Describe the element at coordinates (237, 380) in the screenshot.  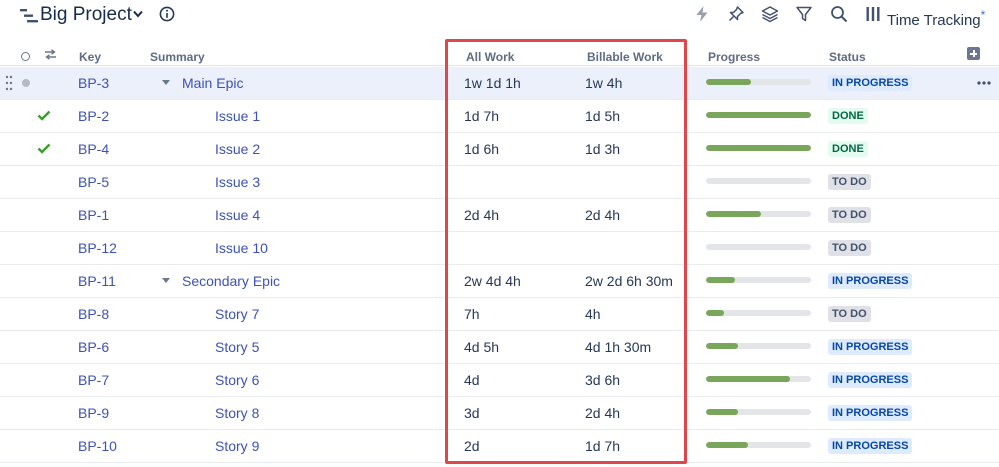
I see `issue-summary-link: Story 6` at that location.